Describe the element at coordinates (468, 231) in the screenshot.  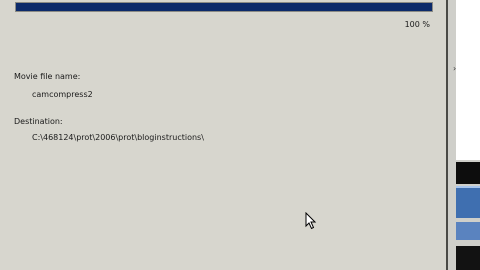
I see `background-bar` at that location.